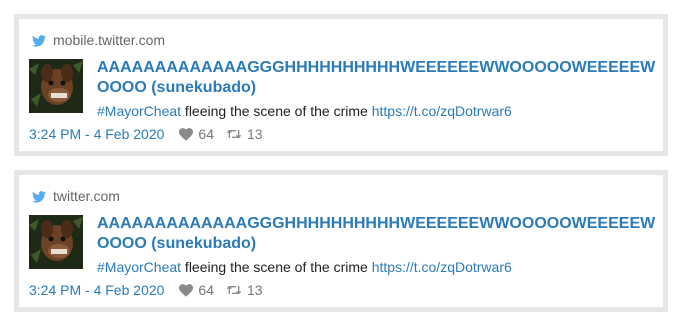 This screenshot has height=330, width=690. What do you see at coordinates (86, 196) in the screenshot?
I see `tweet-source-label: twitter.com` at bounding box center [86, 196].